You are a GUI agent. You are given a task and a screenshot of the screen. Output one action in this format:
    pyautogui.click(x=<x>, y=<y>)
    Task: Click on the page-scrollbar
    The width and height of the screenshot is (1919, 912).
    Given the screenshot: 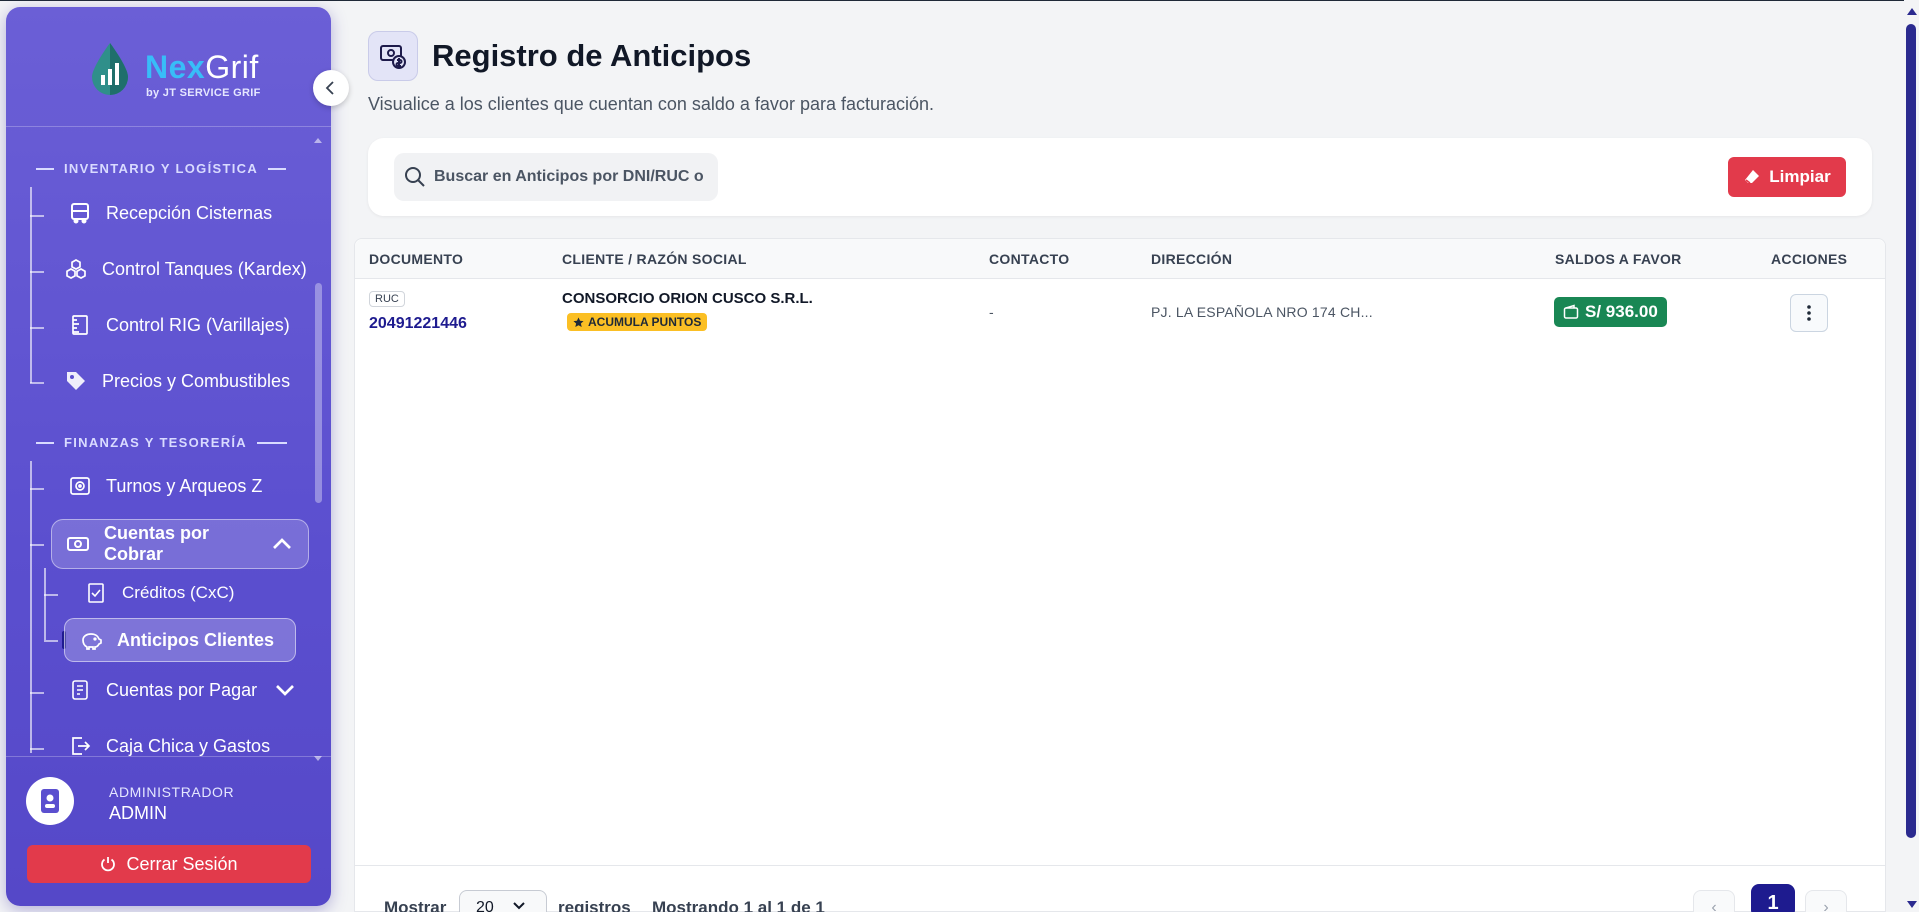 What is the action you would take?
    pyautogui.click(x=1911, y=456)
    